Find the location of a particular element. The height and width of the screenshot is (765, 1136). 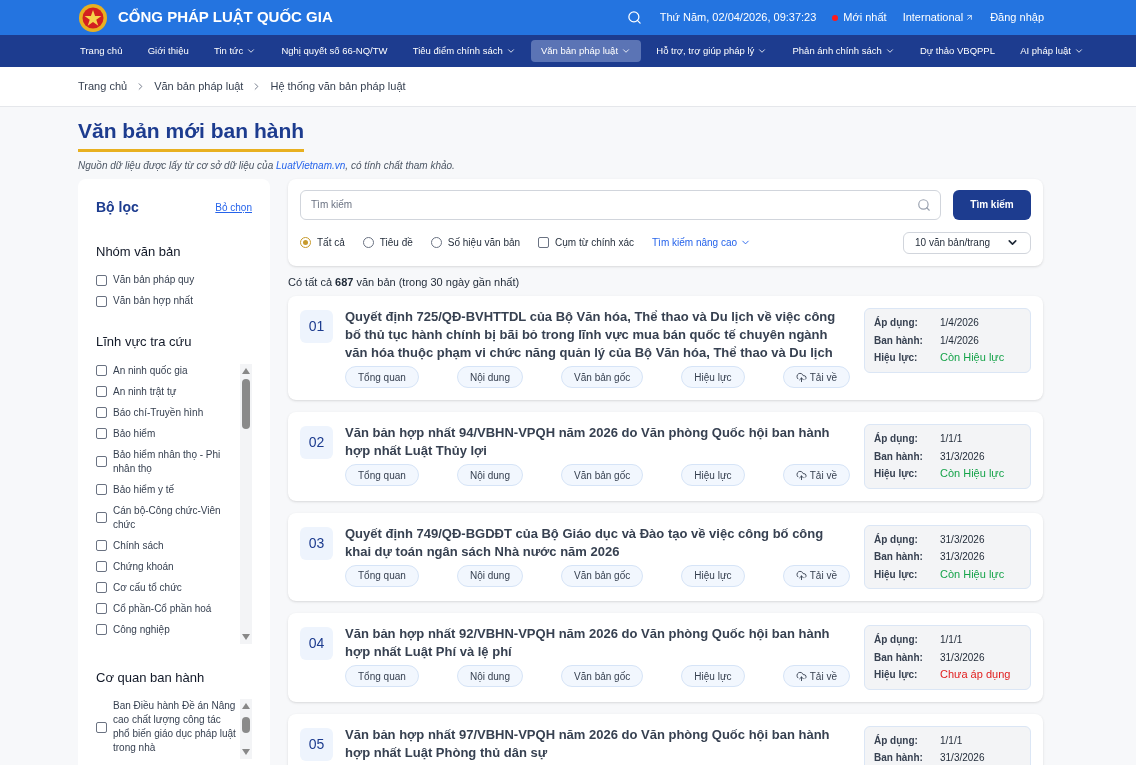

filter-group-title: Cơ quan ban hành is located at coordinates (151, 677).